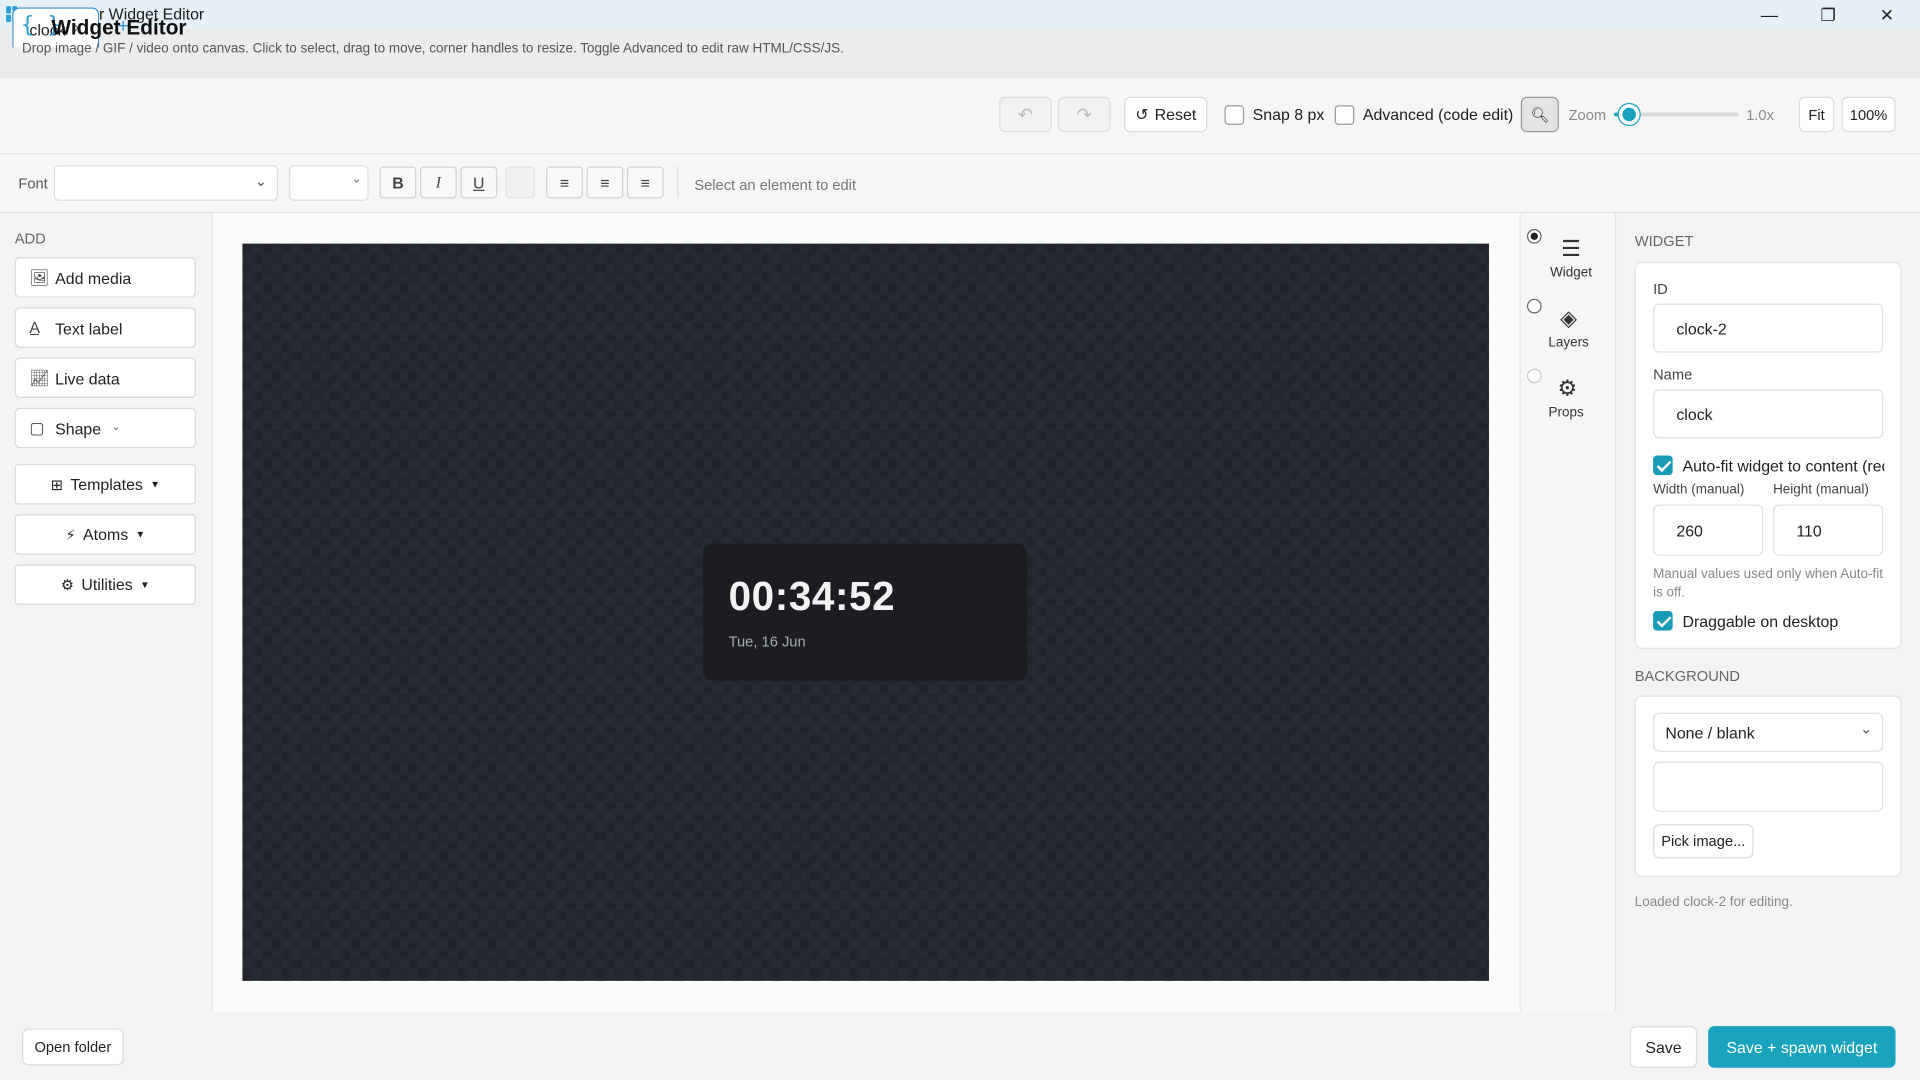 This screenshot has height=1080, width=1920. Describe the element at coordinates (1768, 414) in the screenshot. I see `name-field: clock` at that location.